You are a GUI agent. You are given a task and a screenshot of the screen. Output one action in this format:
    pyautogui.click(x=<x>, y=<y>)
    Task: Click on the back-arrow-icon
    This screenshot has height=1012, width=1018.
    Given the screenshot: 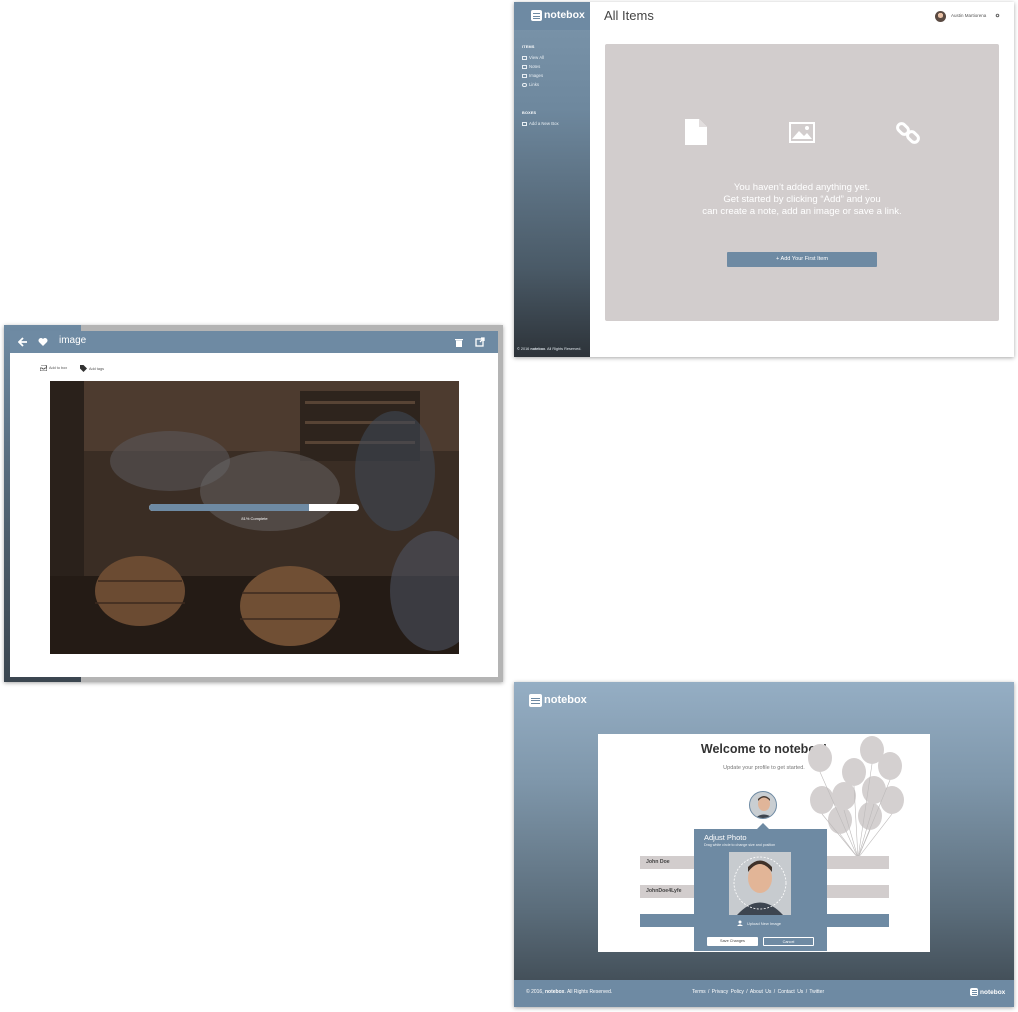 What is the action you would take?
    pyautogui.click(x=23, y=342)
    